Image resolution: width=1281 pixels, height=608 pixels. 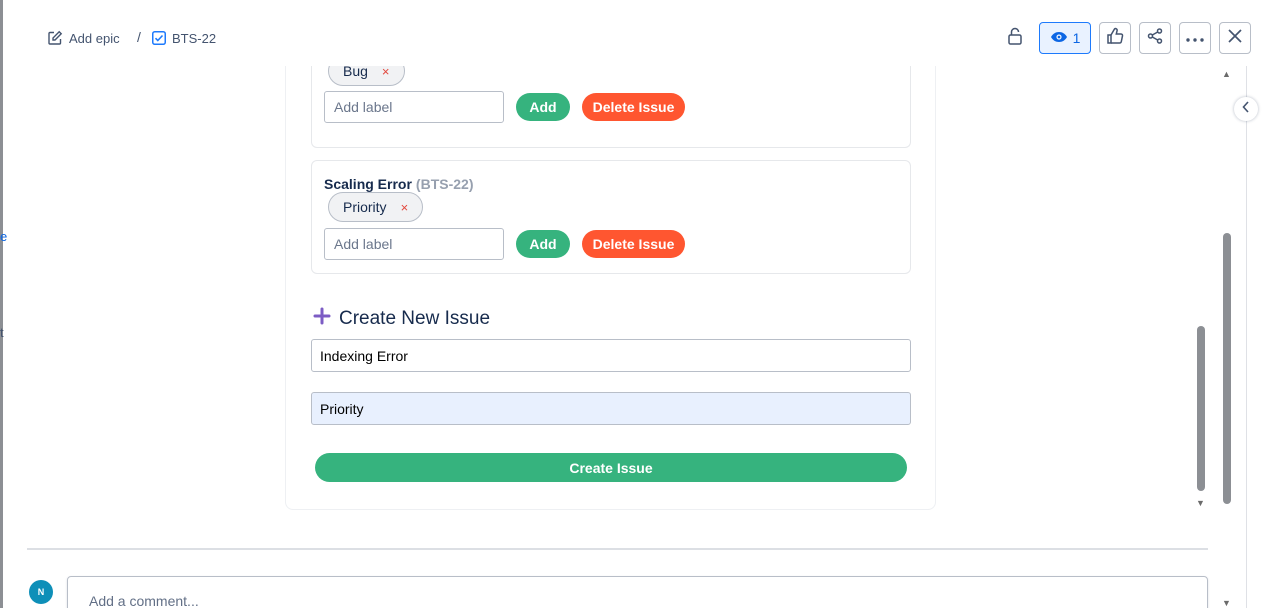 I want to click on chevron-left-icon, so click(x=1246, y=109).